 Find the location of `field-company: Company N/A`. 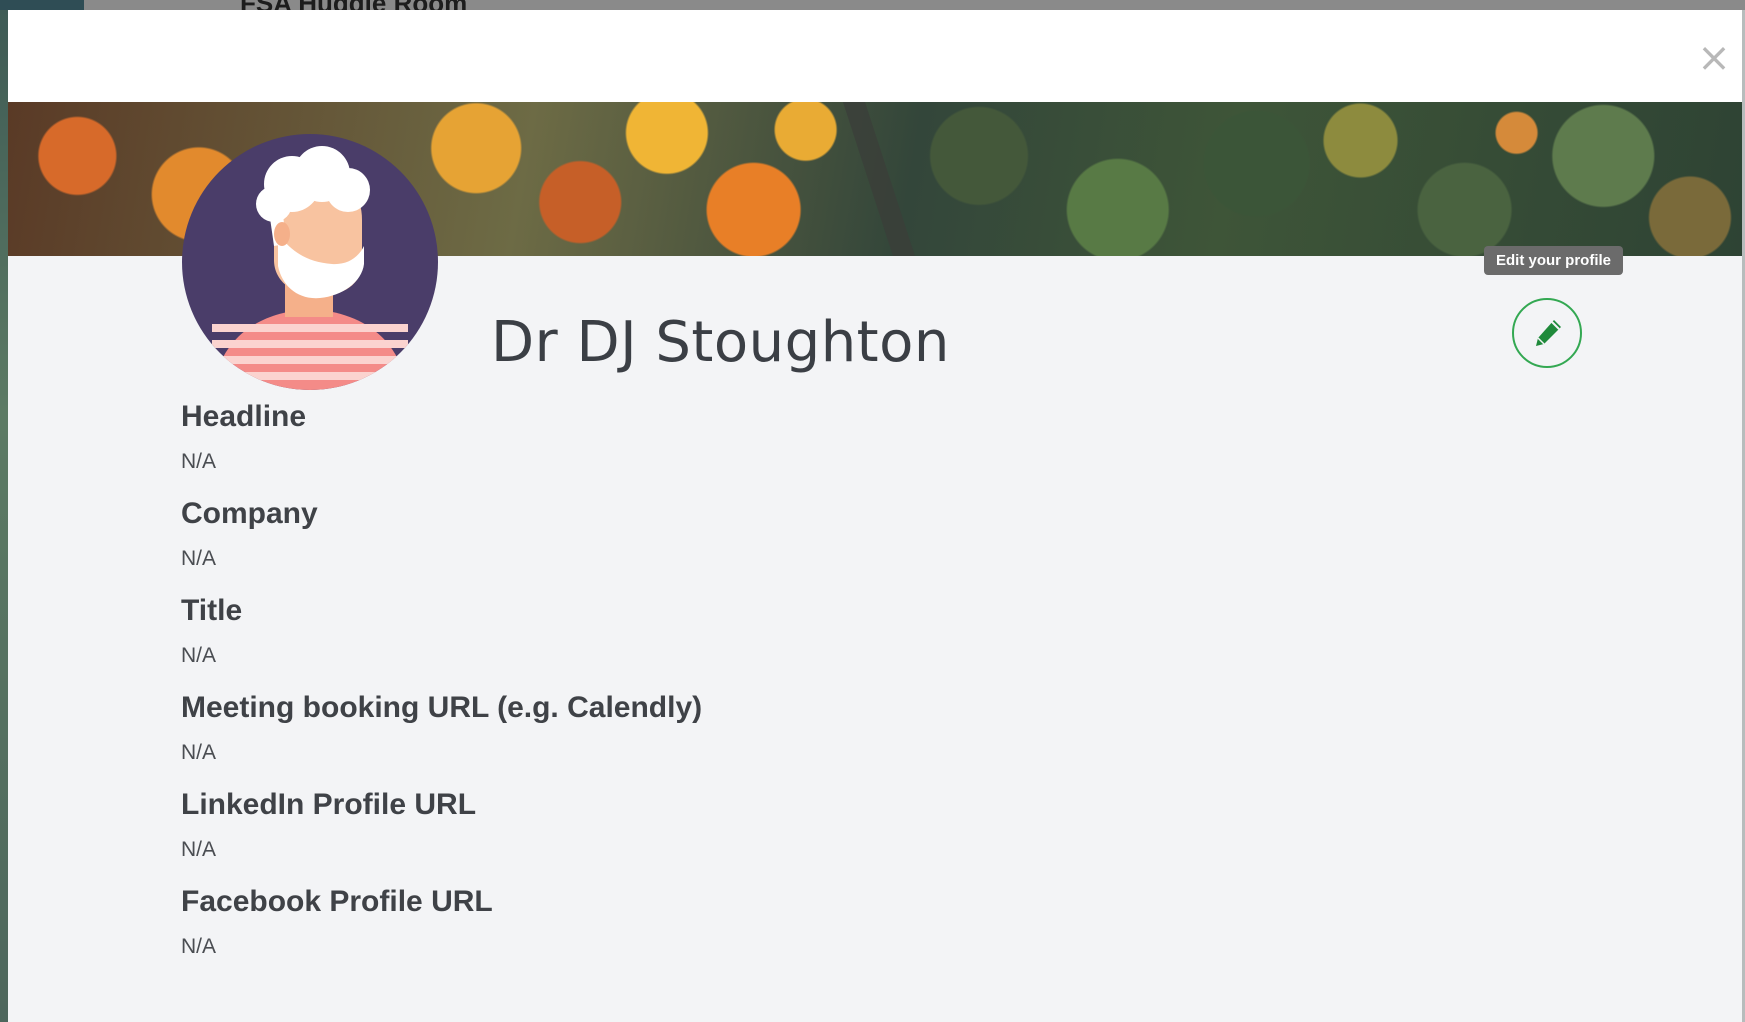

field-company: Company N/A is located at coordinates (249, 534).